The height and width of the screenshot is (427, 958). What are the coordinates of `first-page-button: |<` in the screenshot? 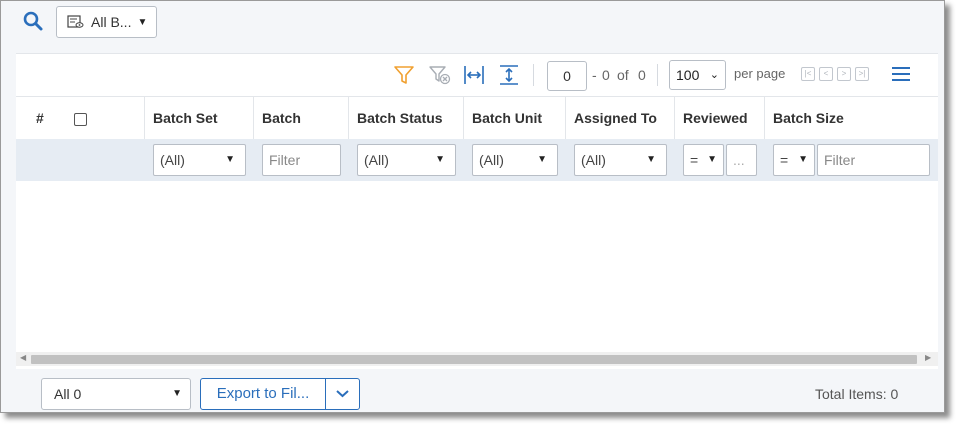 It's located at (808, 74).